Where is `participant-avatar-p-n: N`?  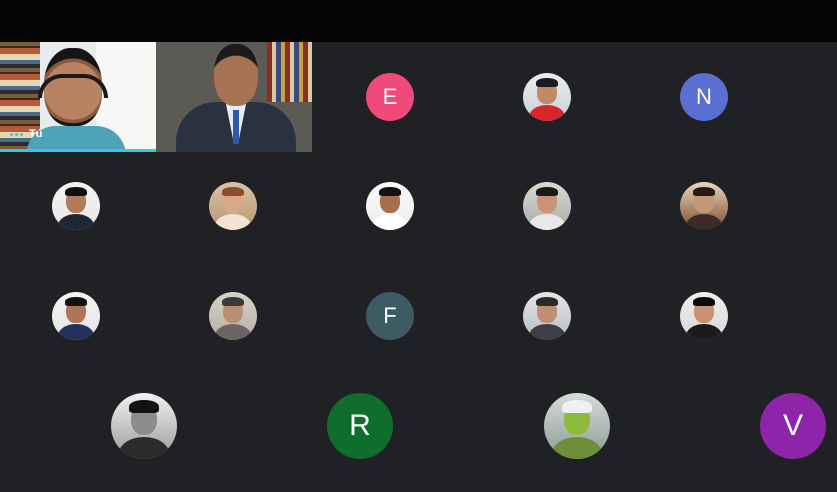 participant-avatar-p-n: N is located at coordinates (704, 97).